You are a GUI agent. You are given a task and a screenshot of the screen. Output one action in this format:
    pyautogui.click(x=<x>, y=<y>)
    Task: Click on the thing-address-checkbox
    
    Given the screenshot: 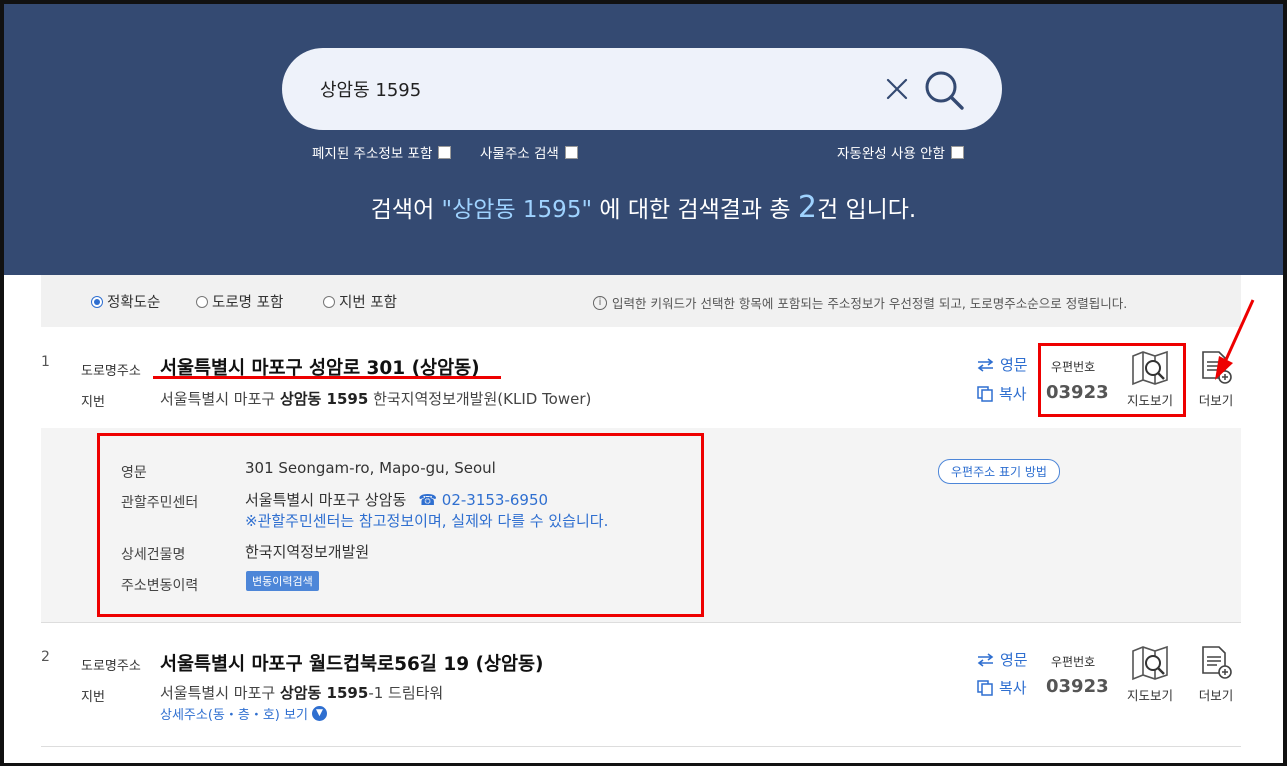 What is the action you would take?
    pyautogui.click(x=571, y=152)
    